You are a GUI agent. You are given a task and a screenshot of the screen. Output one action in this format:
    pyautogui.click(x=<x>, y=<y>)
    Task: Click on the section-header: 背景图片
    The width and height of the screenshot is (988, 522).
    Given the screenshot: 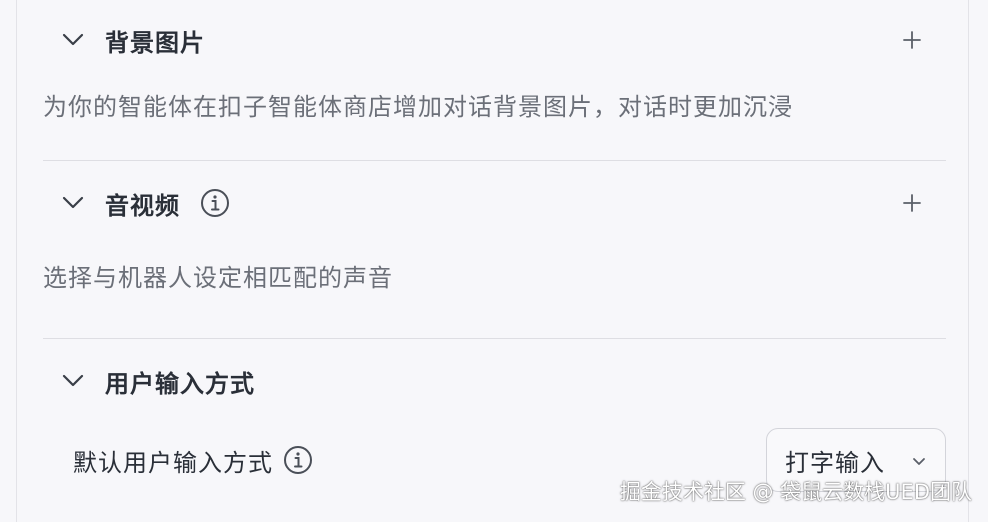 What is the action you would take?
    pyautogui.click(x=494, y=40)
    